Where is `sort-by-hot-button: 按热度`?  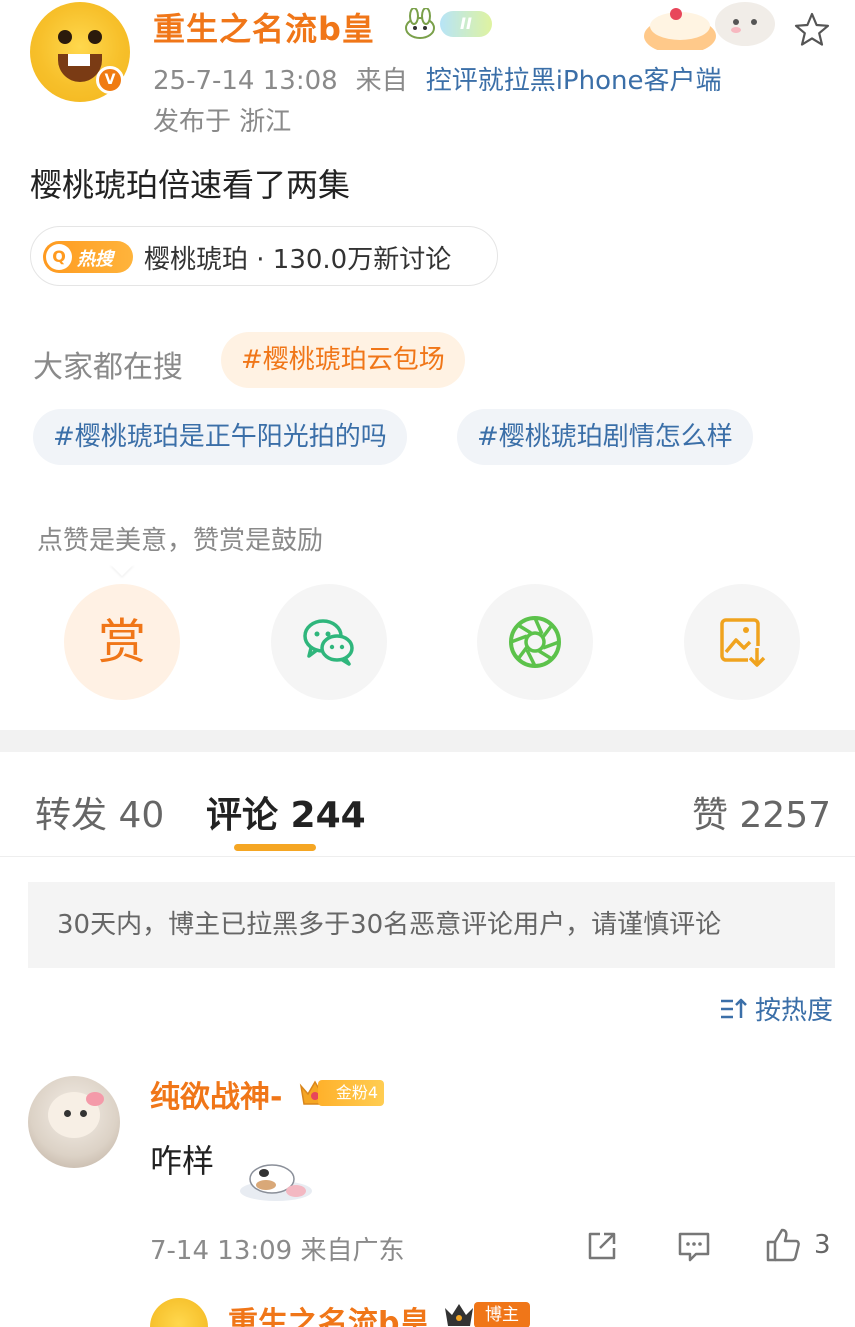
sort-by-hot-button: 按热度 is located at coordinates (776, 1008).